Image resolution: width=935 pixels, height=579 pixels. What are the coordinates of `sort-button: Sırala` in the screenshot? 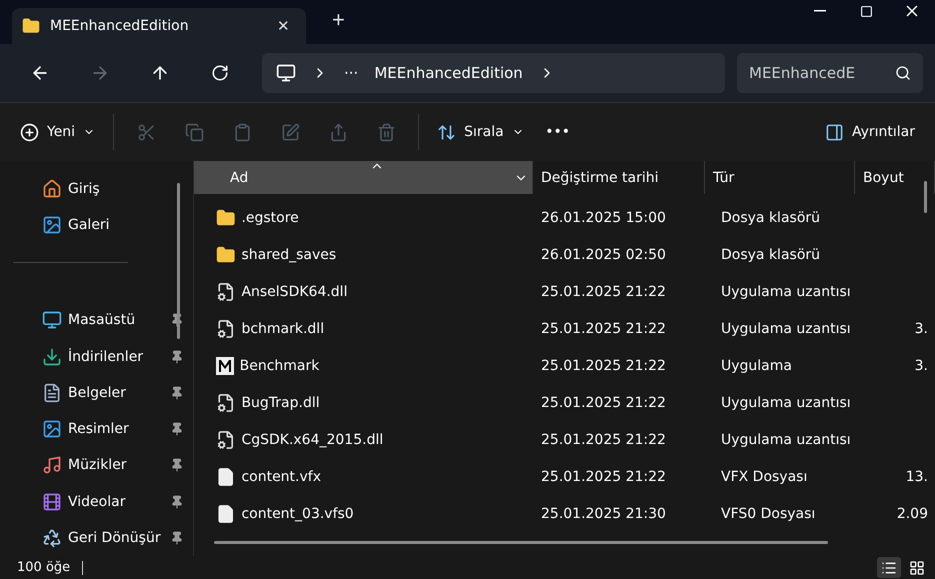 It's located at (480, 132).